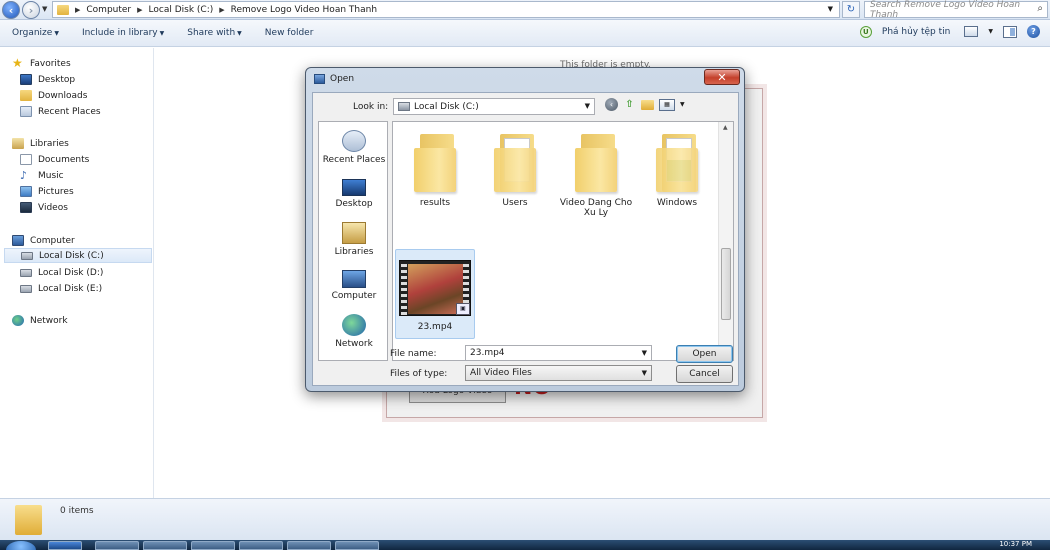 The image size is (1050, 550). I want to click on scrollbar-thumb, so click(726, 284).